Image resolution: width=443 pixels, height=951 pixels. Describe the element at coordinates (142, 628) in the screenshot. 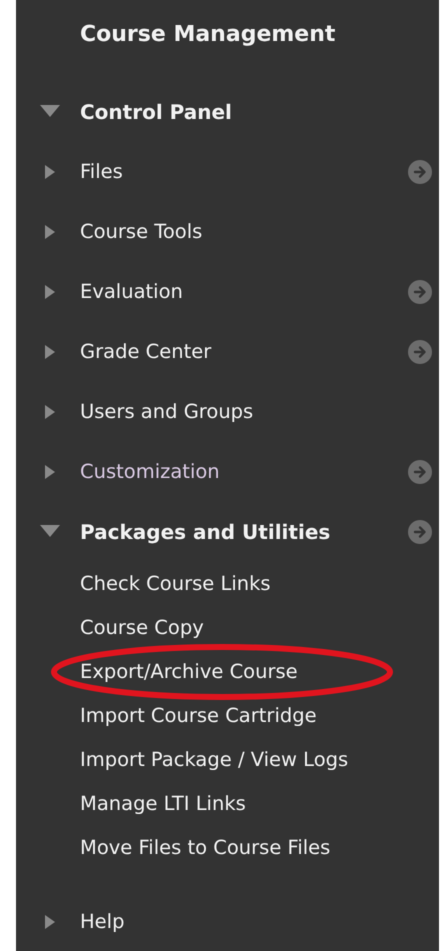

I see `submenu-link: Course Copy` at that location.